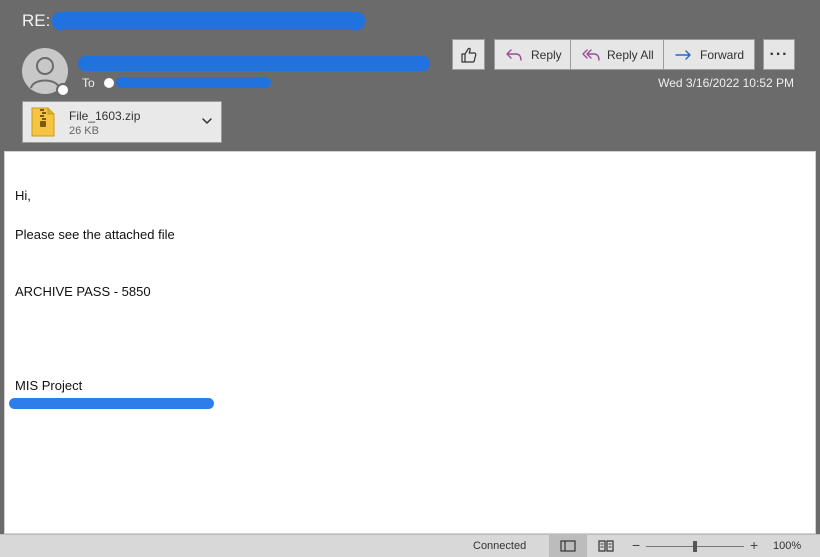  What do you see at coordinates (43, 122) in the screenshot?
I see `zip-file-icon` at bounding box center [43, 122].